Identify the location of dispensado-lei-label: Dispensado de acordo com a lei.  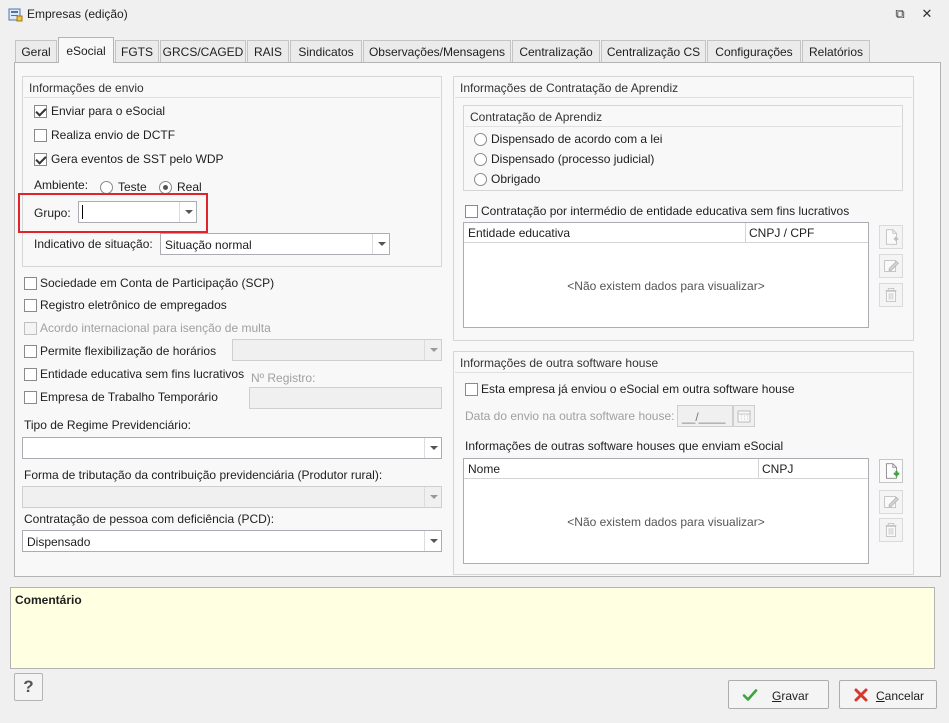
(577, 139).